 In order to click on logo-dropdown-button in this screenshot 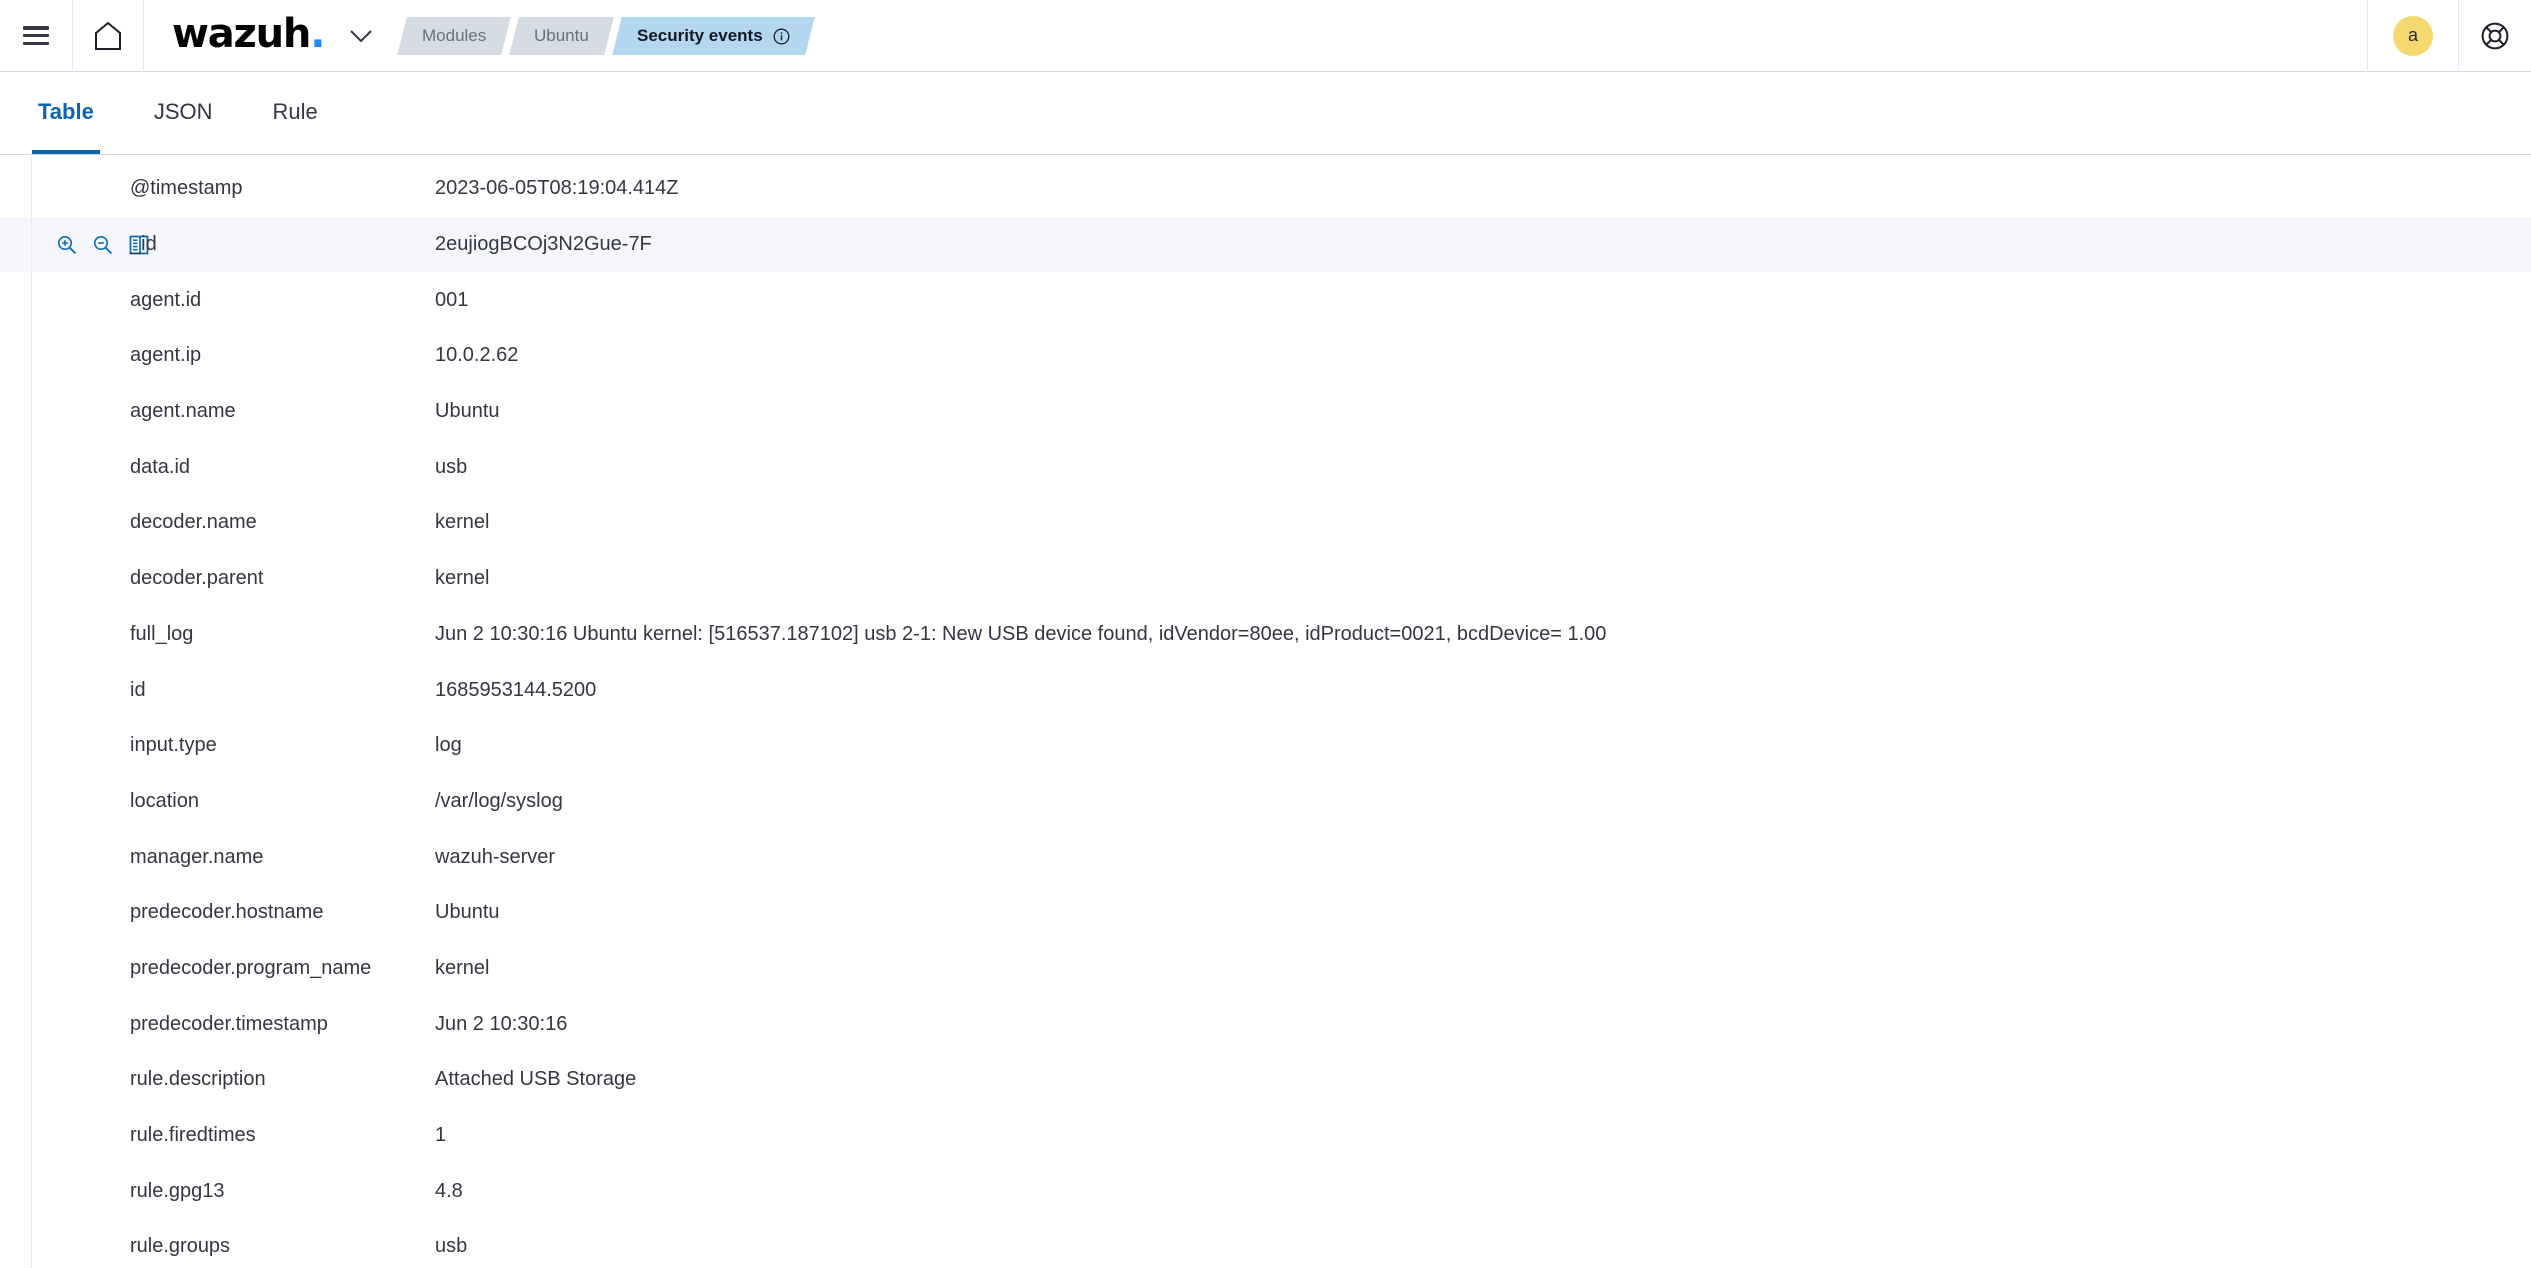, I will do `click(361, 36)`.